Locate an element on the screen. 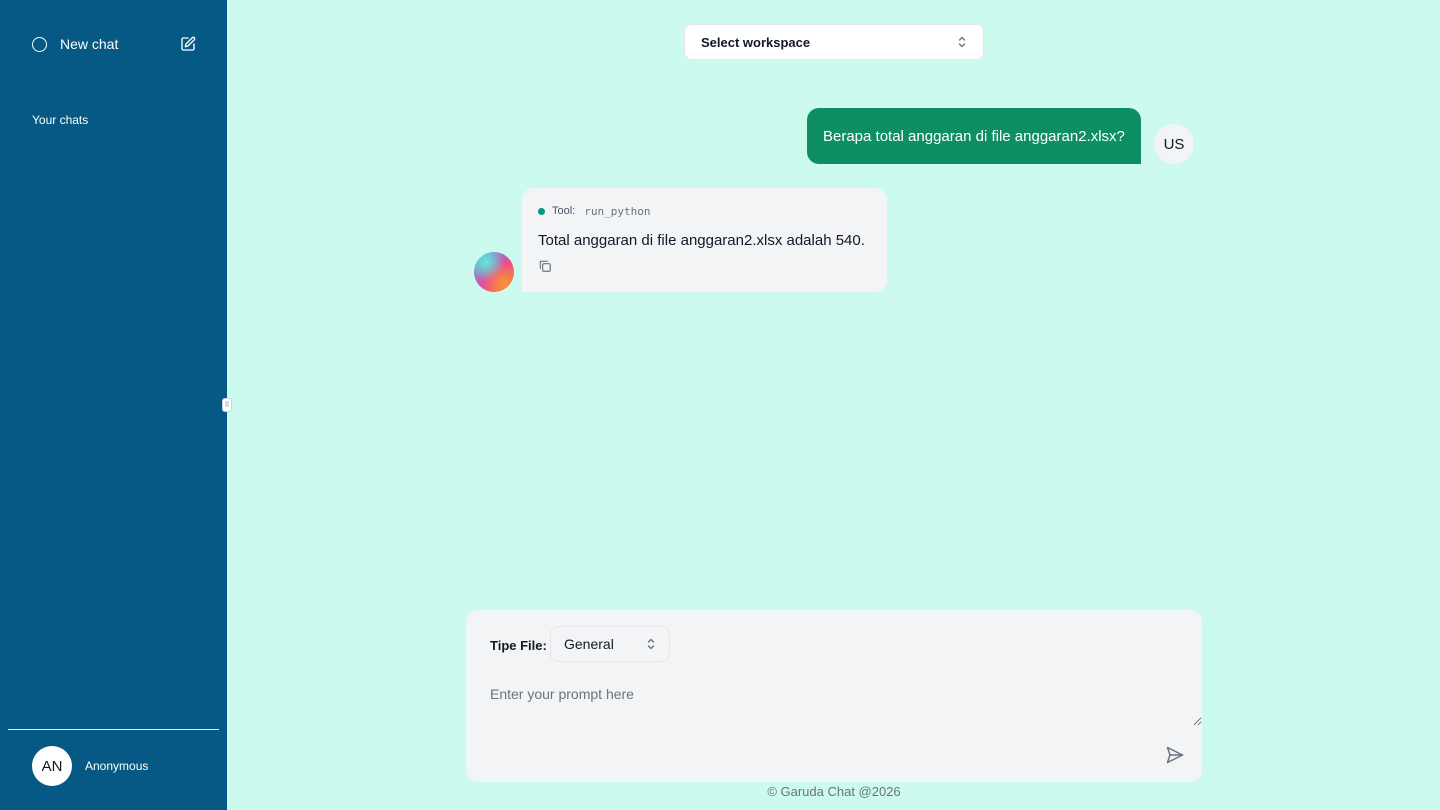 The height and width of the screenshot is (810, 1440). workspace-select-label: Select workspace is located at coordinates (756, 42).